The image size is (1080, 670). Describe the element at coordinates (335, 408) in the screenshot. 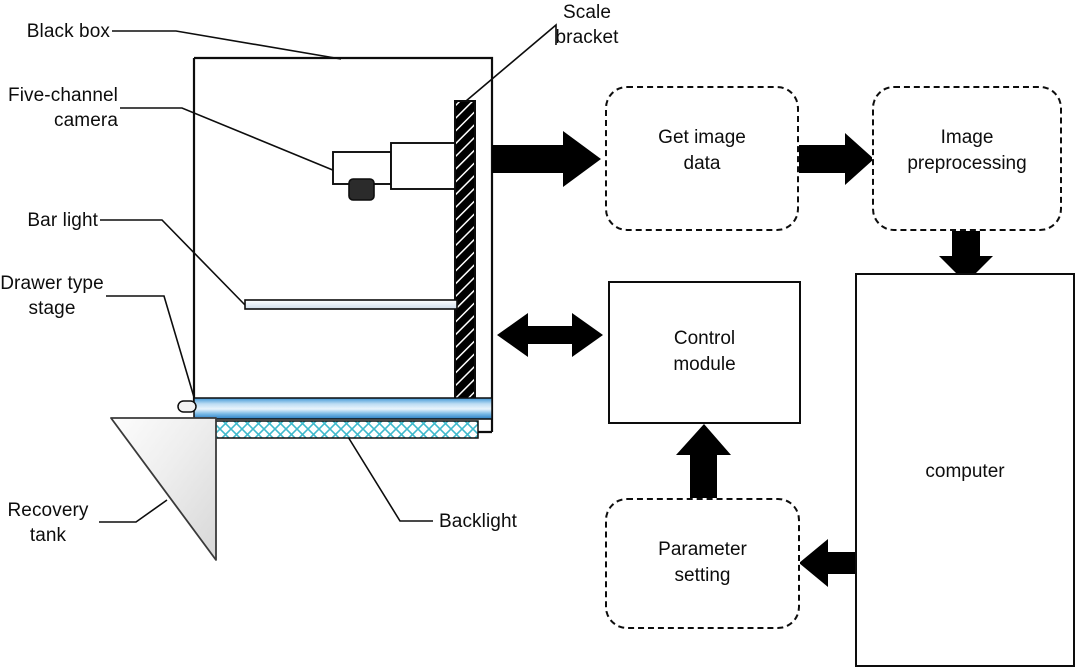

I see `drawer-type-stage-shape` at that location.